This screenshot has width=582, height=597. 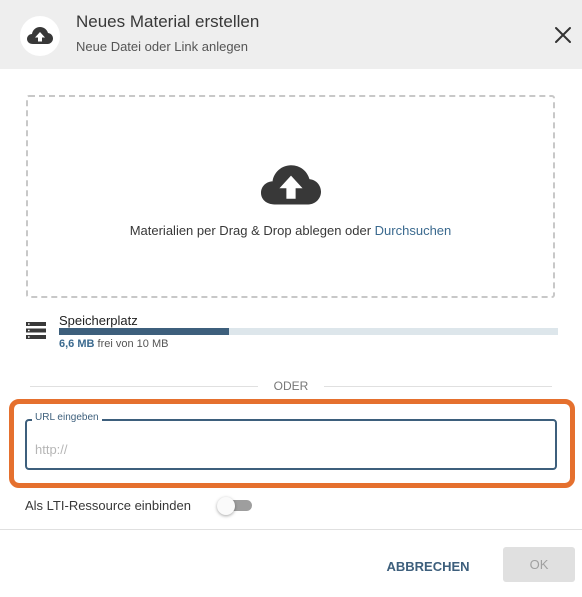 I want to click on lti-toggle, so click(x=235, y=506).